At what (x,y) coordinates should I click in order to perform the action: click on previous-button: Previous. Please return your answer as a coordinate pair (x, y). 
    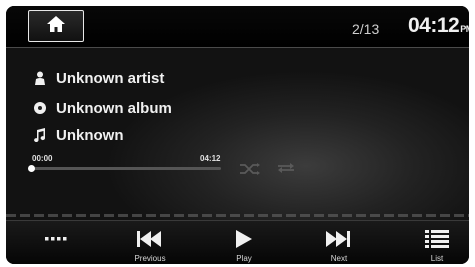
    Looking at the image, I should click on (150, 242).